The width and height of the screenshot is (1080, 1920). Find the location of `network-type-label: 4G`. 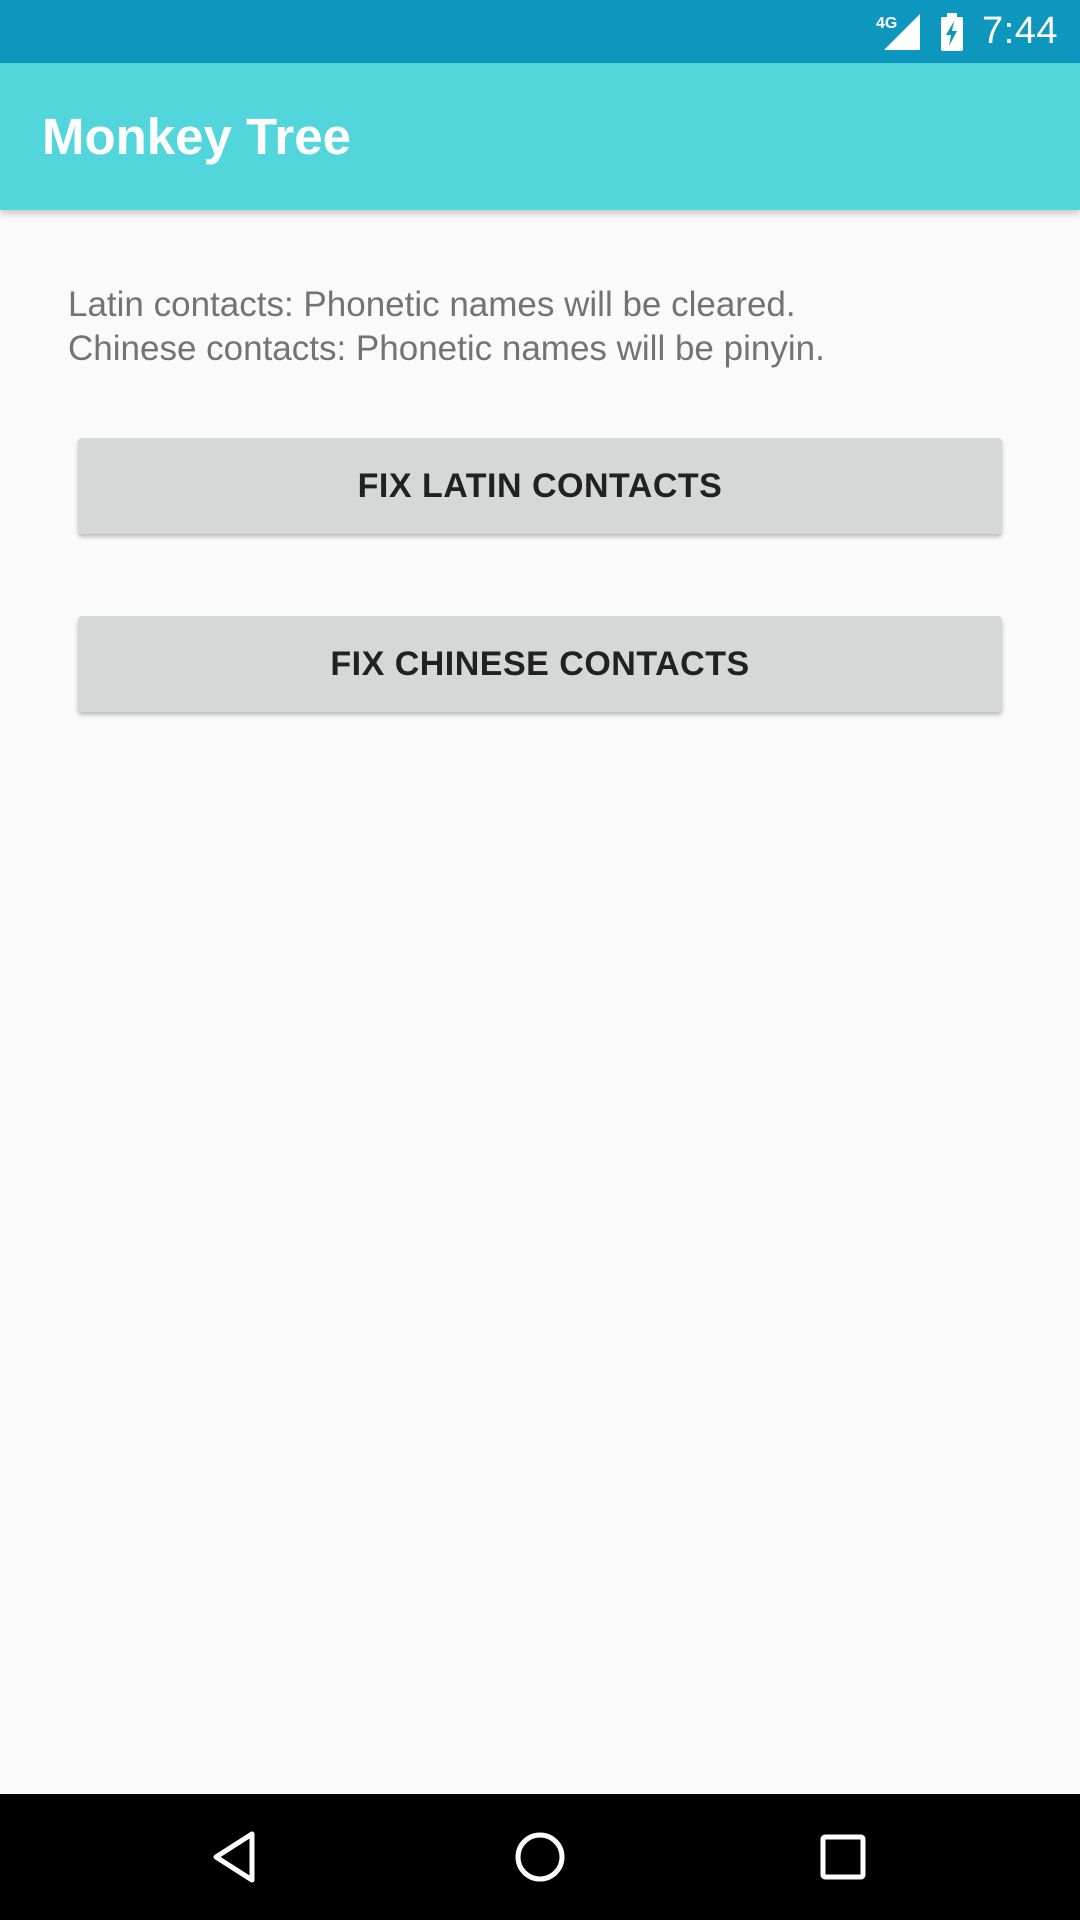

network-type-label: 4G is located at coordinates (886, 23).